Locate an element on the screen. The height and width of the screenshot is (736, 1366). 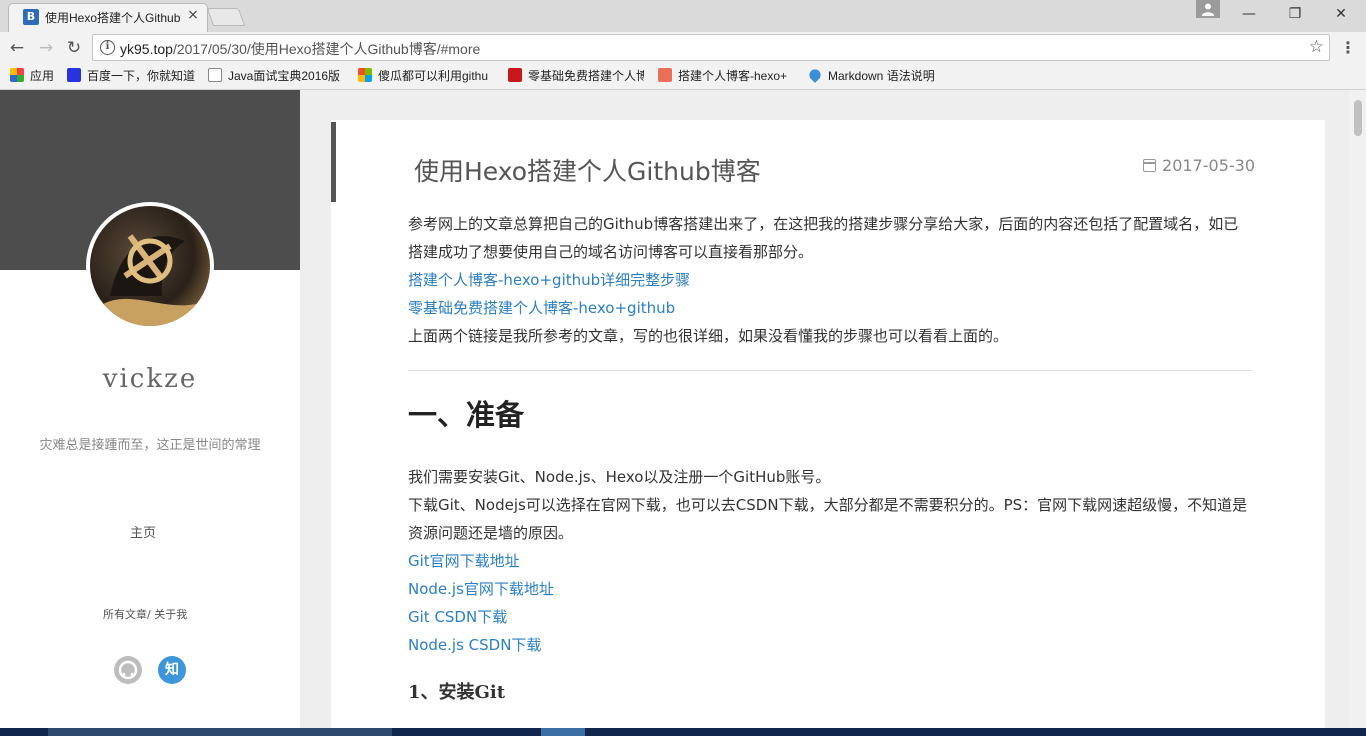
nodejs-csdn-download-link: Node.js CSDN下载 is located at coordinates (830, 645).